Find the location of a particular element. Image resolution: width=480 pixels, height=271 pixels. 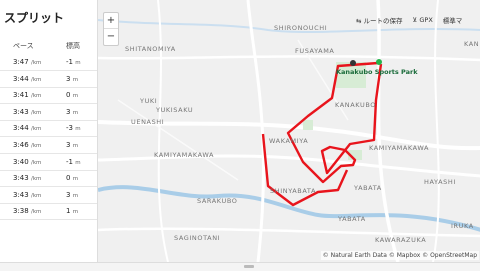

label-saginotani: SAGINOTANI is located at coordinates (197, 238).